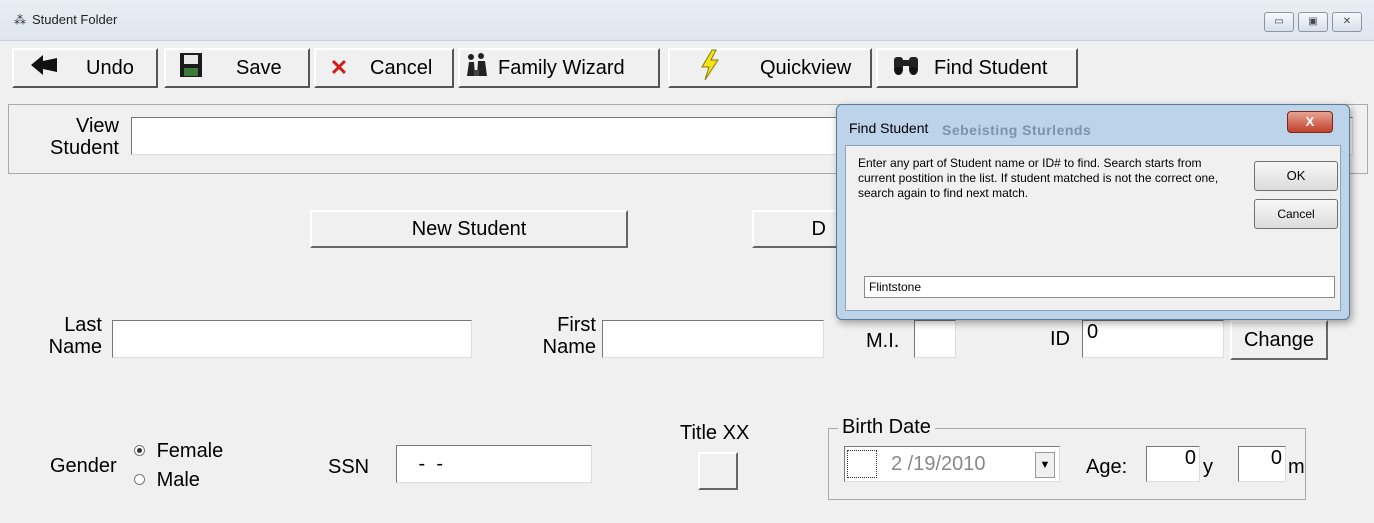  What do you see at coordinates (349, 467) in the screenshot?
I see `ssn-label: SSN` at bounding box center [349, 467].